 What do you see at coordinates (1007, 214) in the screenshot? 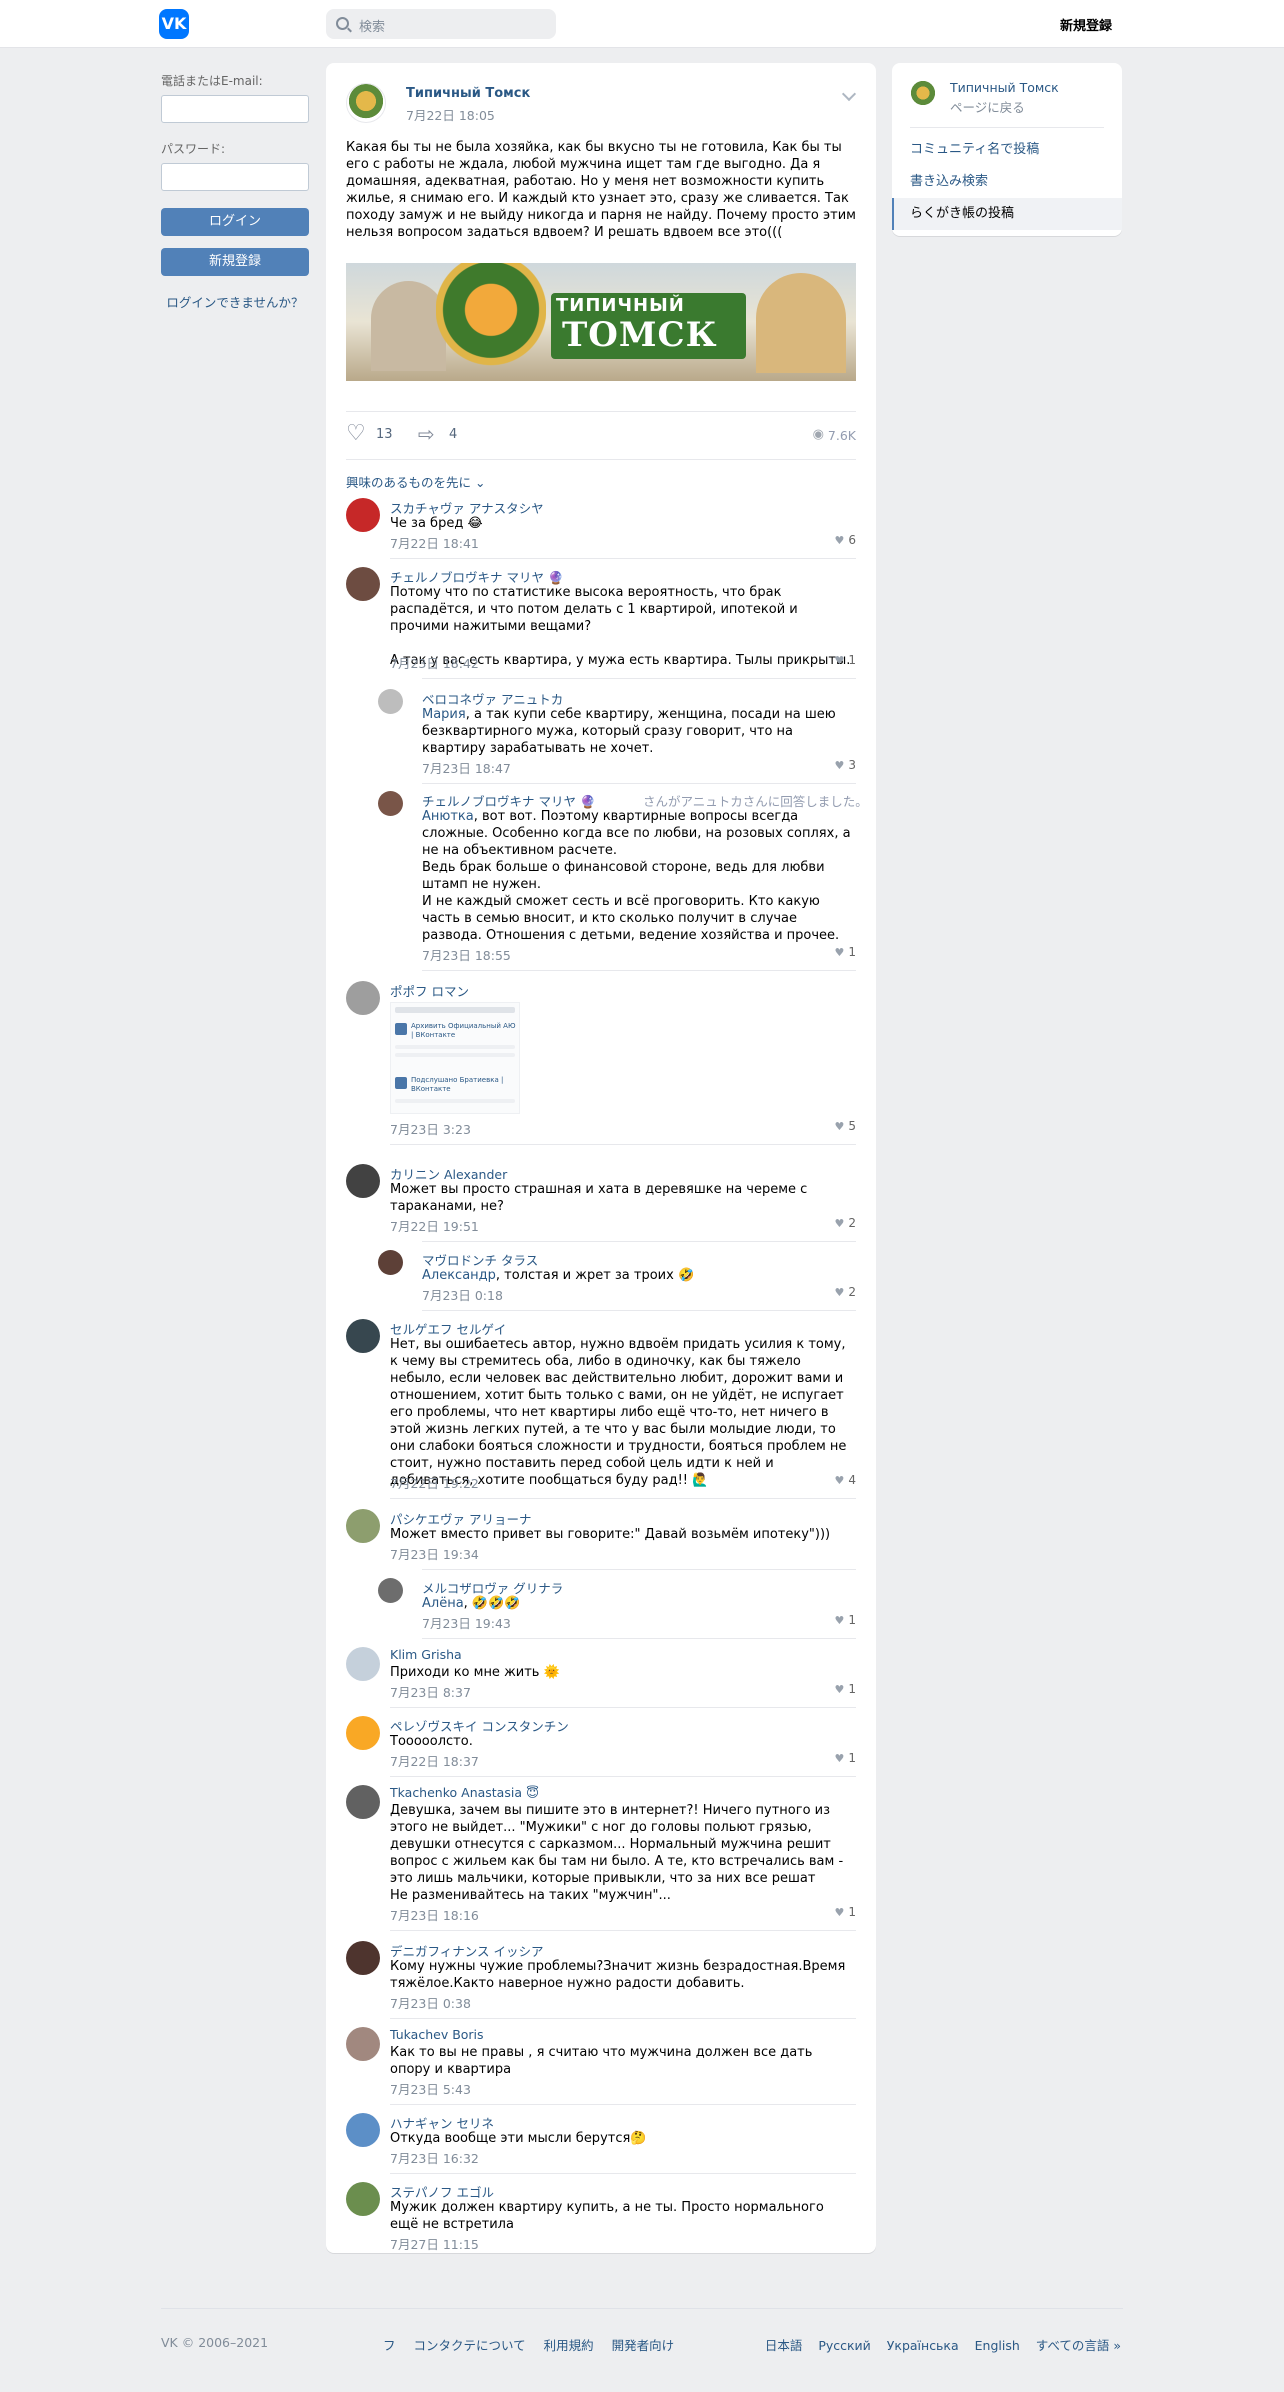
I see `sidebar-item-wall-posts: らくがき帳の投稿` at bounding box center [1007, 214].